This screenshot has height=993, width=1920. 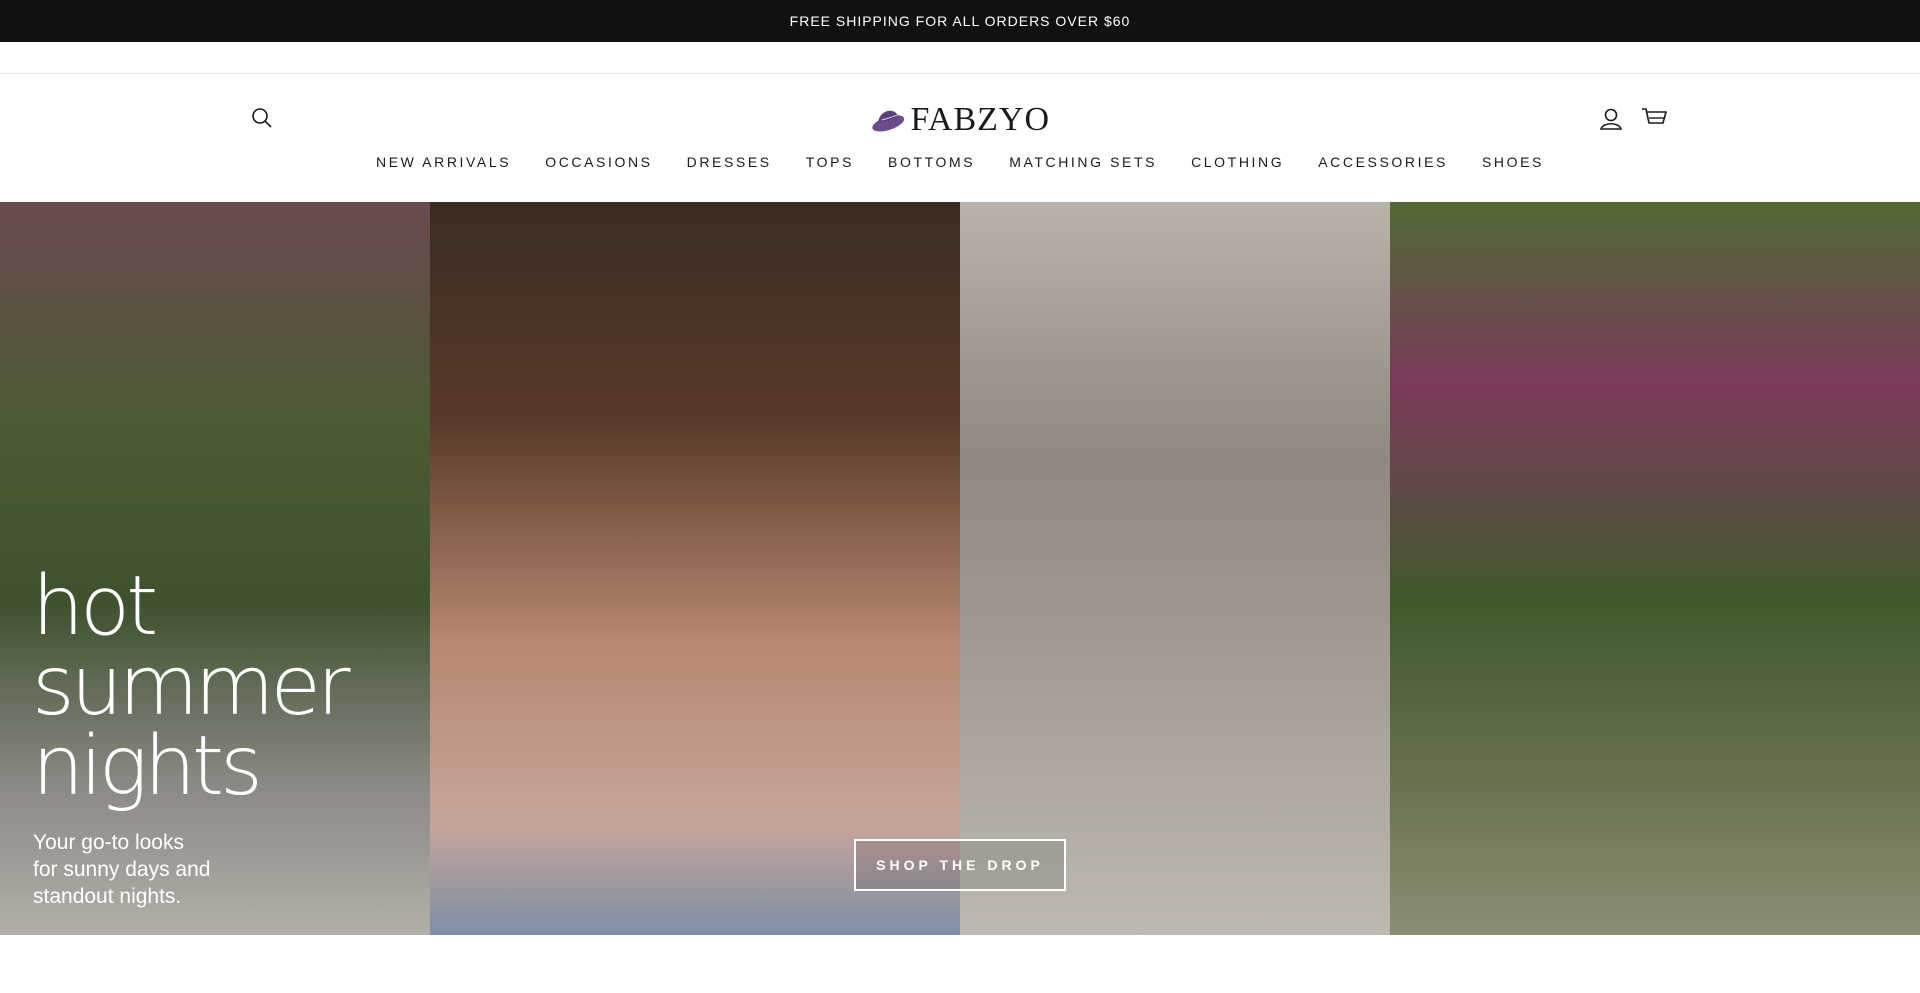 I want to click on hero-title-line: hot, so click(x=95, y=606).